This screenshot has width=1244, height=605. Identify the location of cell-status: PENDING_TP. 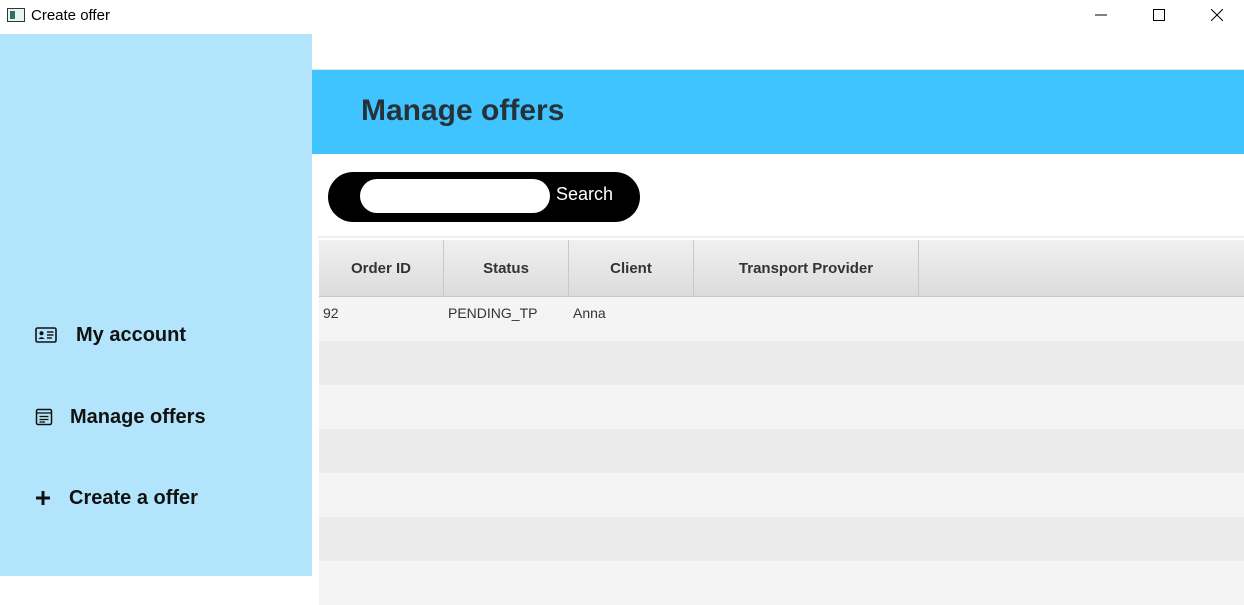
(493, 313).